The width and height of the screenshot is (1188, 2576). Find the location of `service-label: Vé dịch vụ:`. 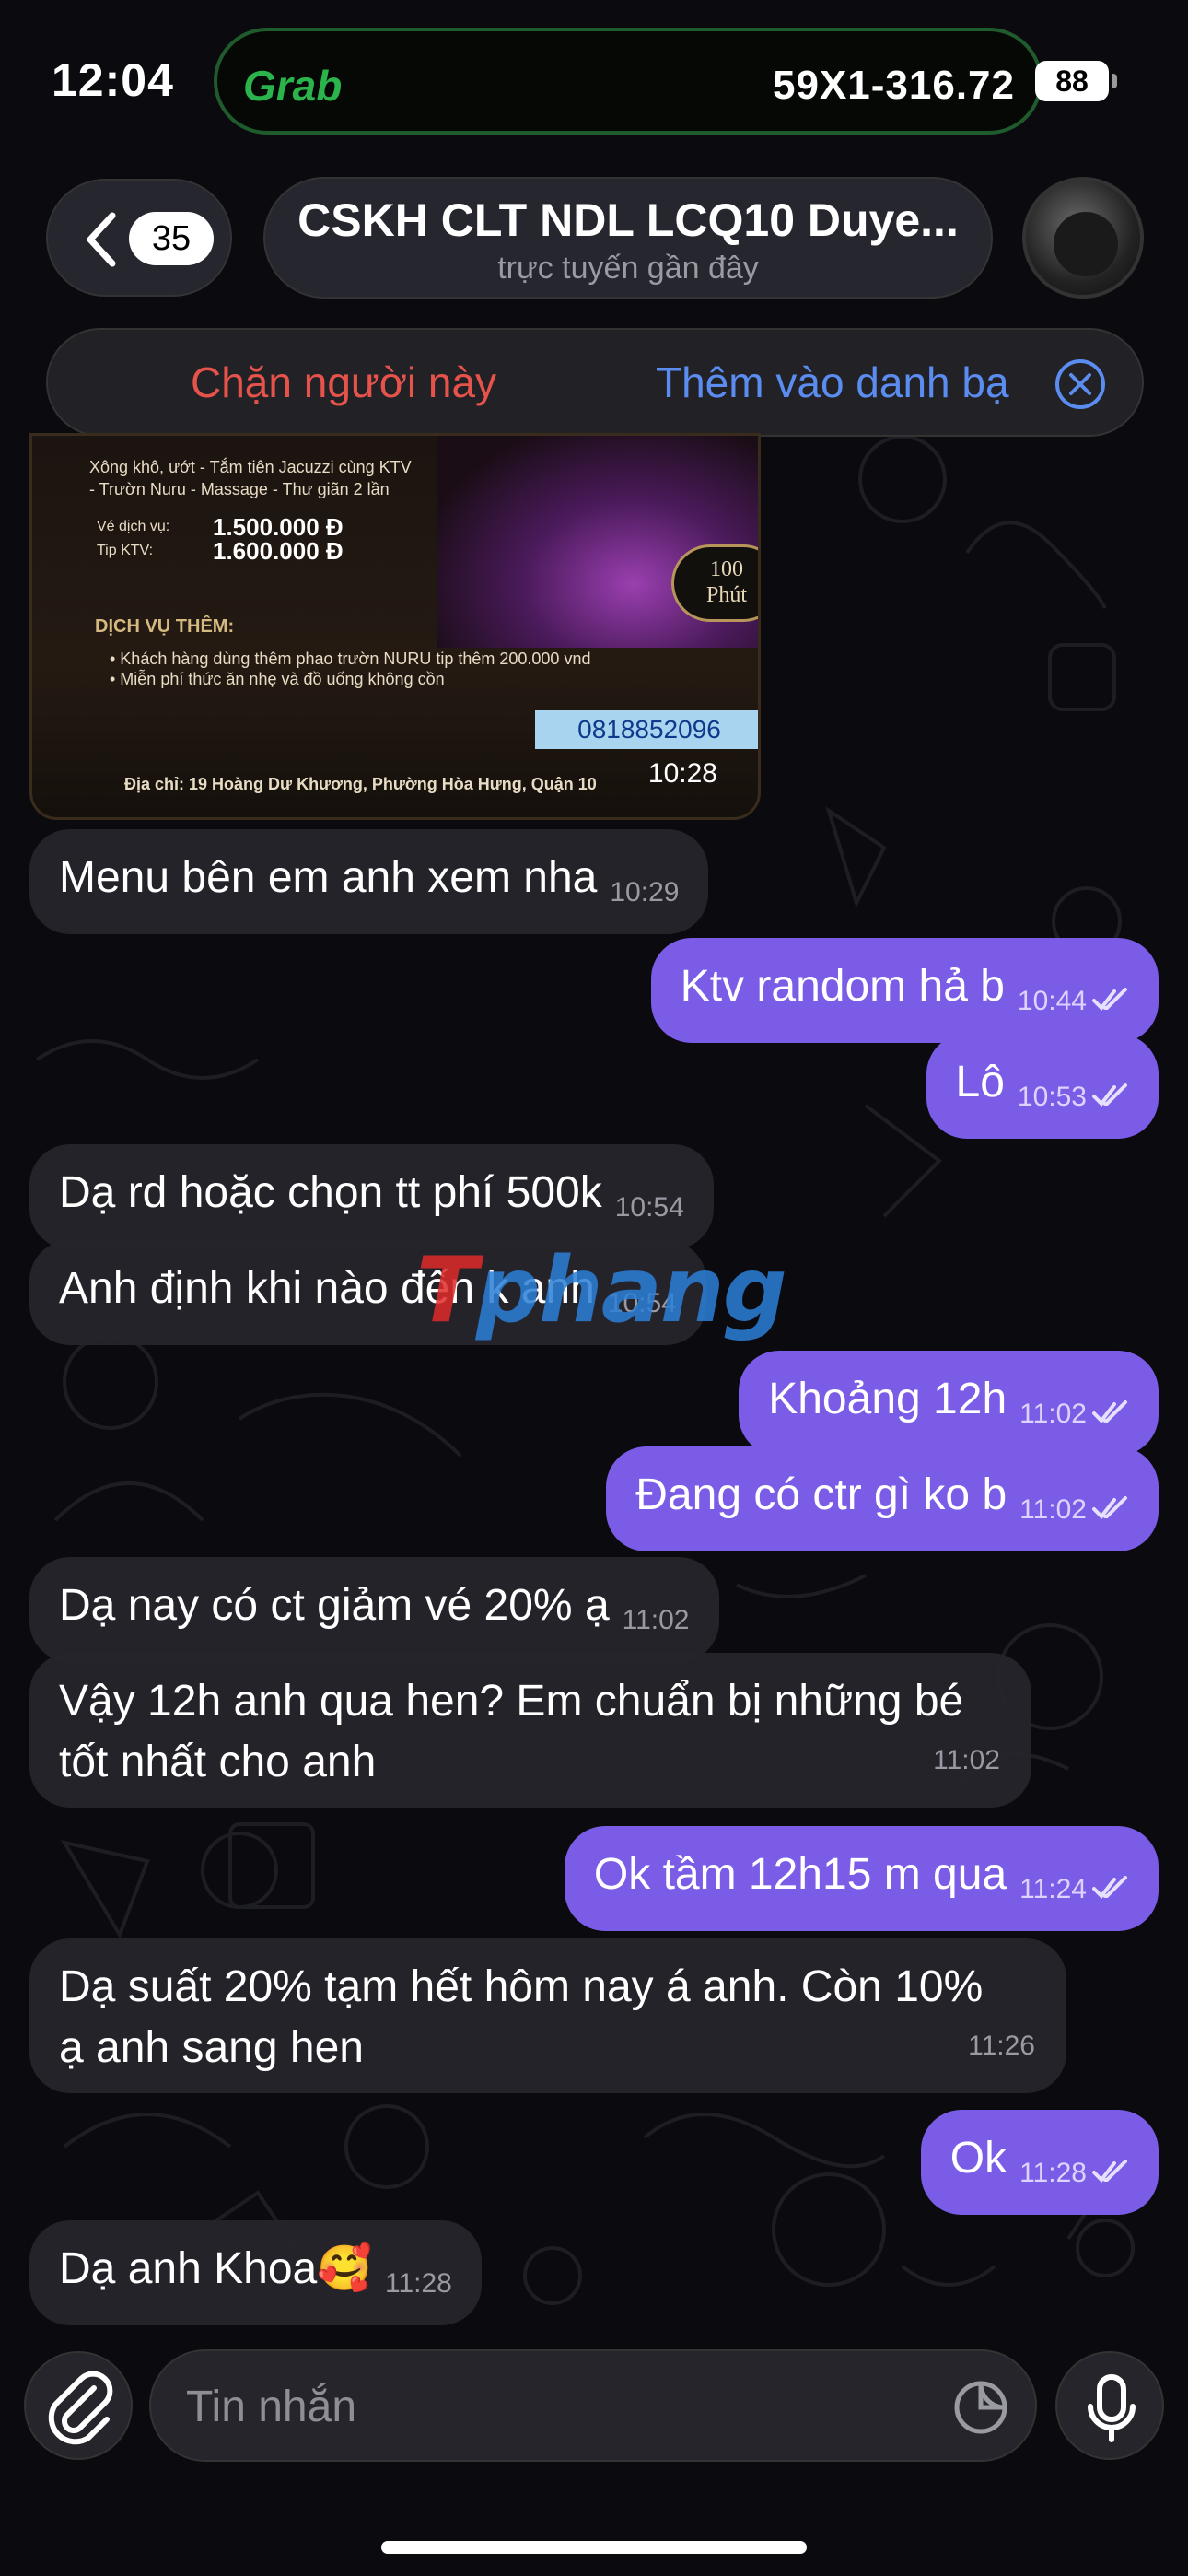

service-label: Vé dịch vụ: is located at coordinates (133, 526).